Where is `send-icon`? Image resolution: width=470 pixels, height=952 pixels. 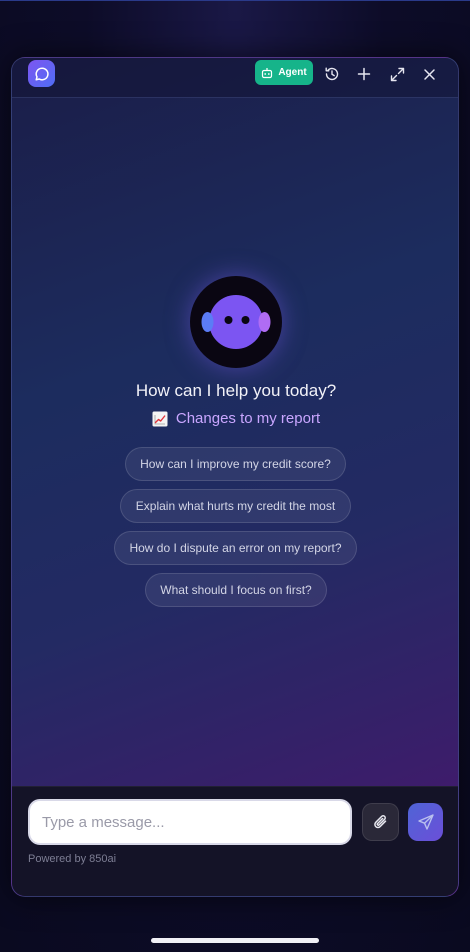 send-icon is located at coordinates (425, 822).